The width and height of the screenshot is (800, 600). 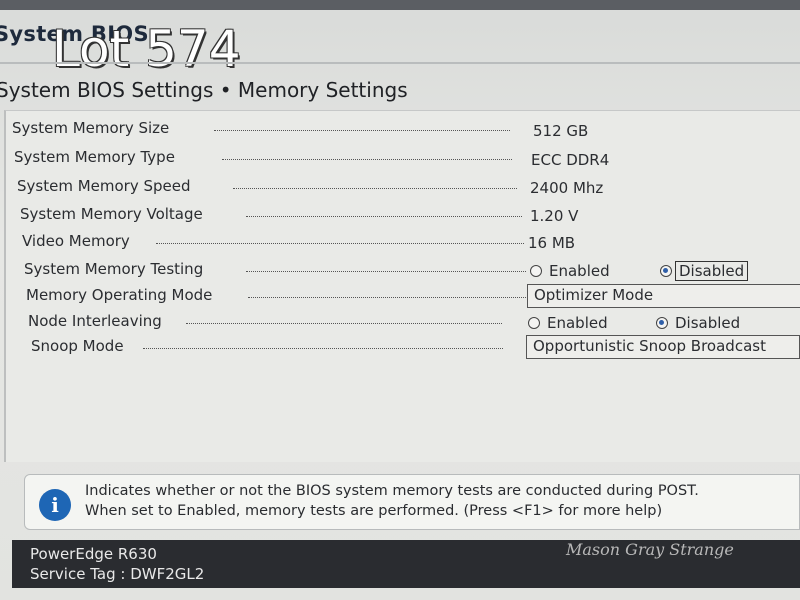 I want to click on setting-value: 512 GB, so click(x=561, y=131).